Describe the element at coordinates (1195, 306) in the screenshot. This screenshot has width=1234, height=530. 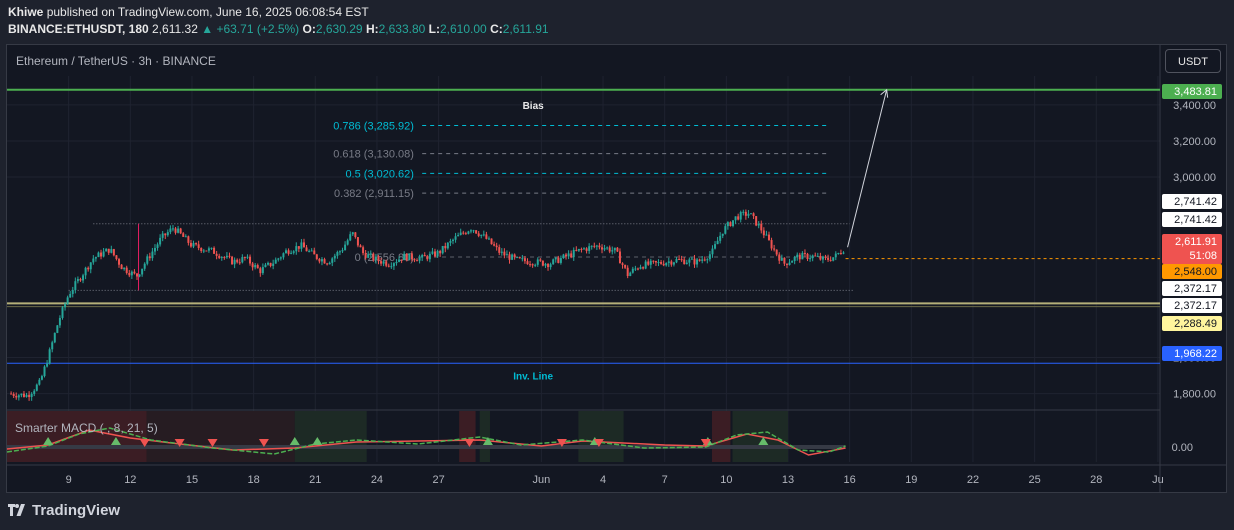
I see `price-tag-label: 2,372.17` at that location.